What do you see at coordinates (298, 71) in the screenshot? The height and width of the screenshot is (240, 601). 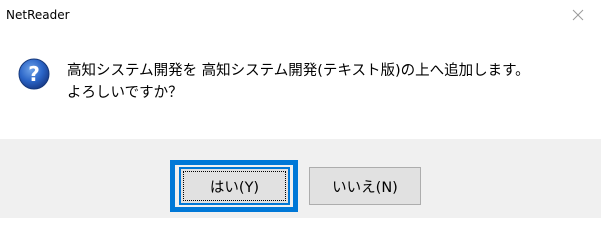 I see `message-line-1: 高知システム開発を 高知システム開発(テキスト版)の上へ追加します。` at bounding box center [298, 71].